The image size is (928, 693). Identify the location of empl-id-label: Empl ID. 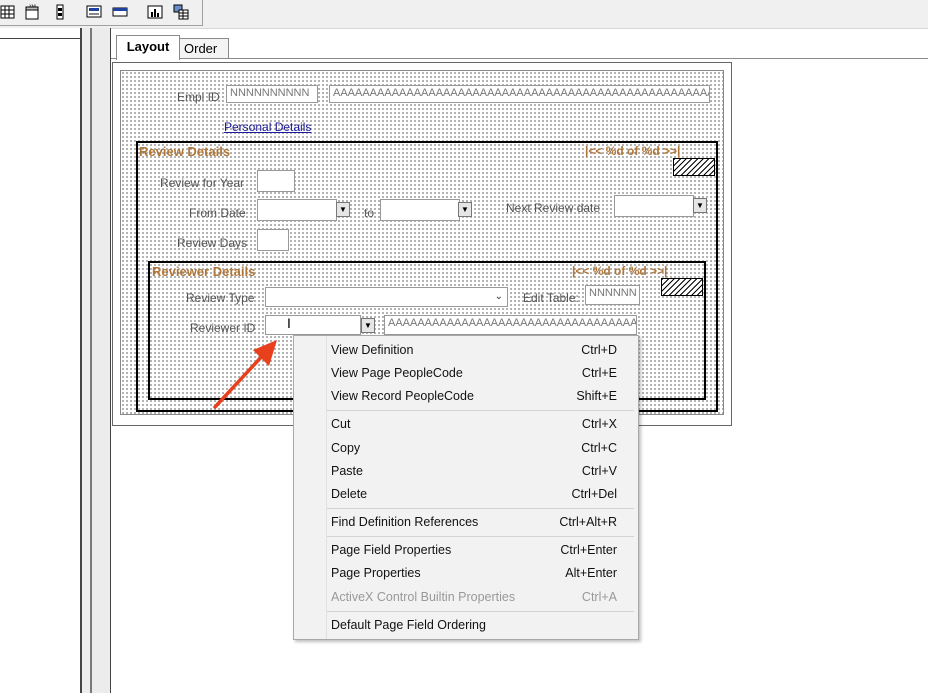
(198, 97).